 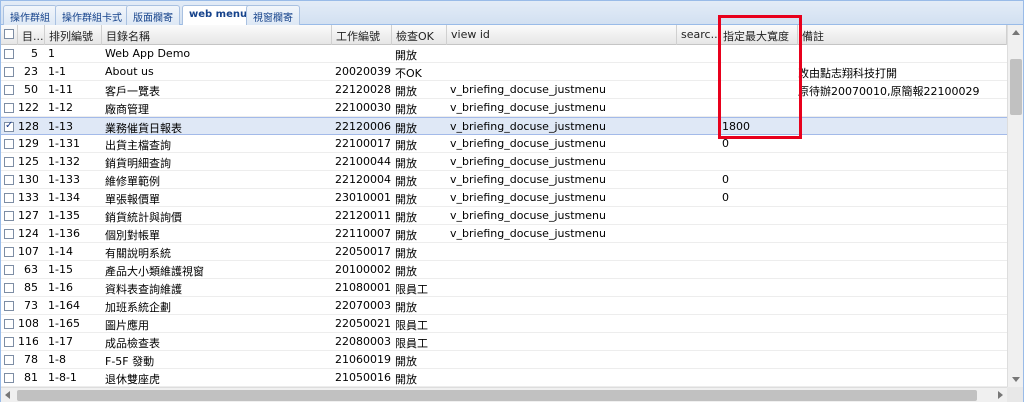 I want to click on scroll-up-arrow-icon, so click(x=1016, y=32).